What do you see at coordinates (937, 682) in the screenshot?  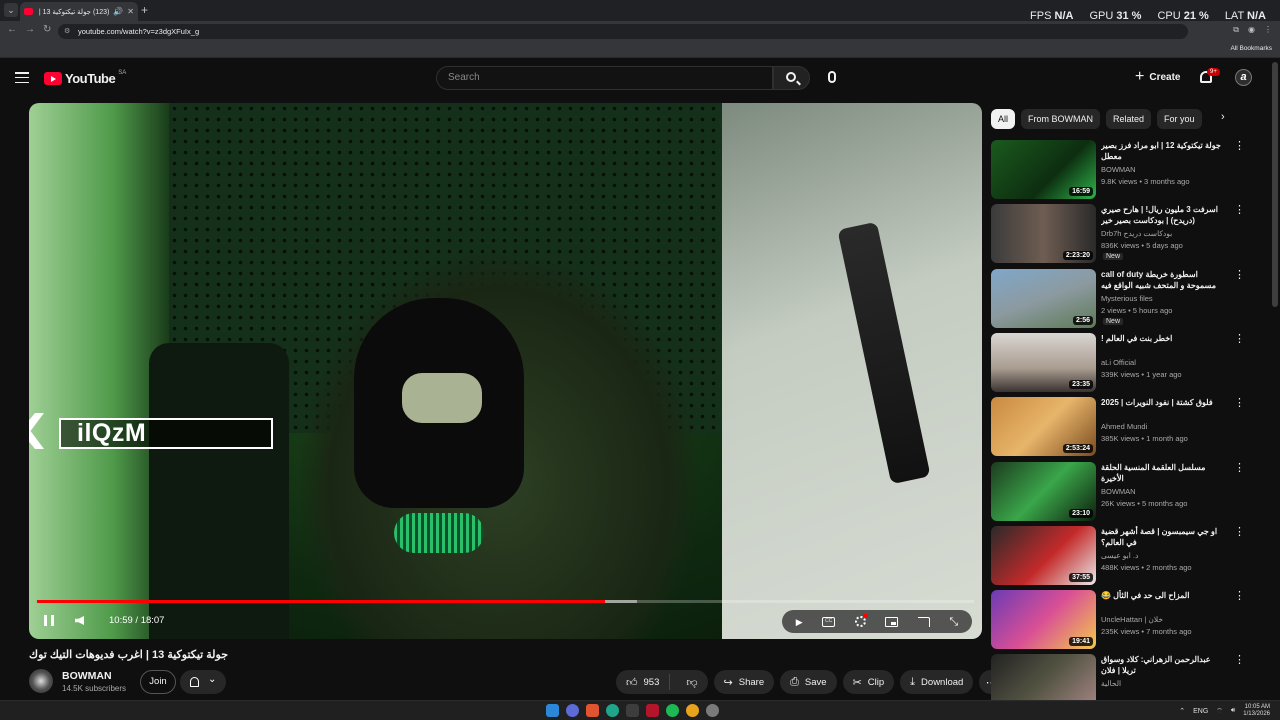 I see `download-button: ⤓ Download` at bounding box center [937, 682].